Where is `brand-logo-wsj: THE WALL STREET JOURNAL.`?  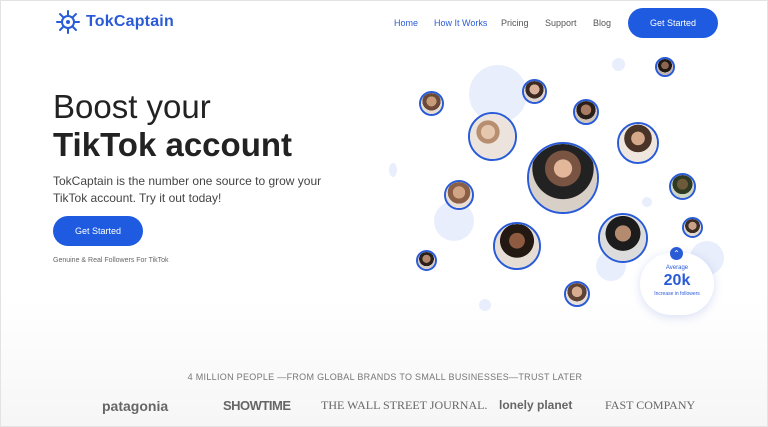
brand-logo-wsj: THE WALL STREET JOURNAL. is located at coordinates (404, 405).